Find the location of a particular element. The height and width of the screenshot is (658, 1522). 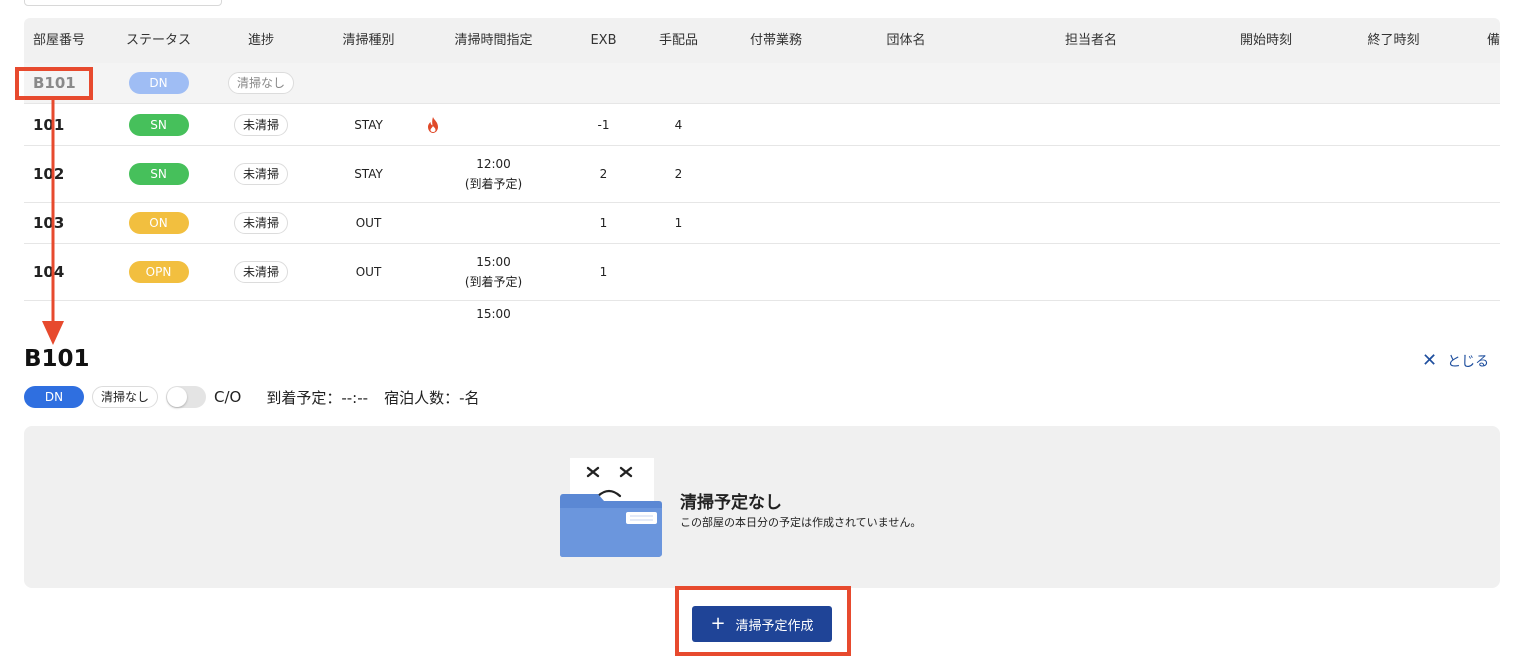

header-cleaning-type: 清掃種別 is located at coordinates (368, 40).